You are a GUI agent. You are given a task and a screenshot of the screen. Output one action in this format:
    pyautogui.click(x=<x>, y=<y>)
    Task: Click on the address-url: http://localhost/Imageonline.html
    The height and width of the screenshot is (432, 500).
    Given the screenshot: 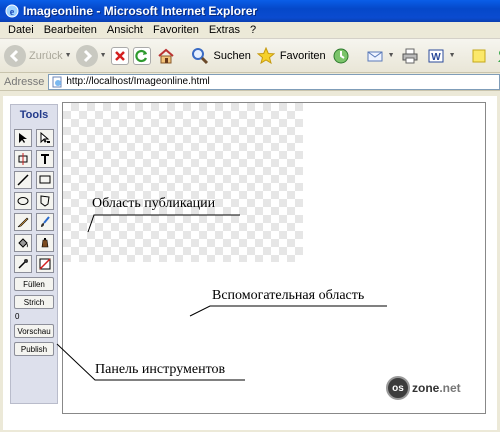 What is the action you would take?
    pyautogui.click(x=138, y=81)
    